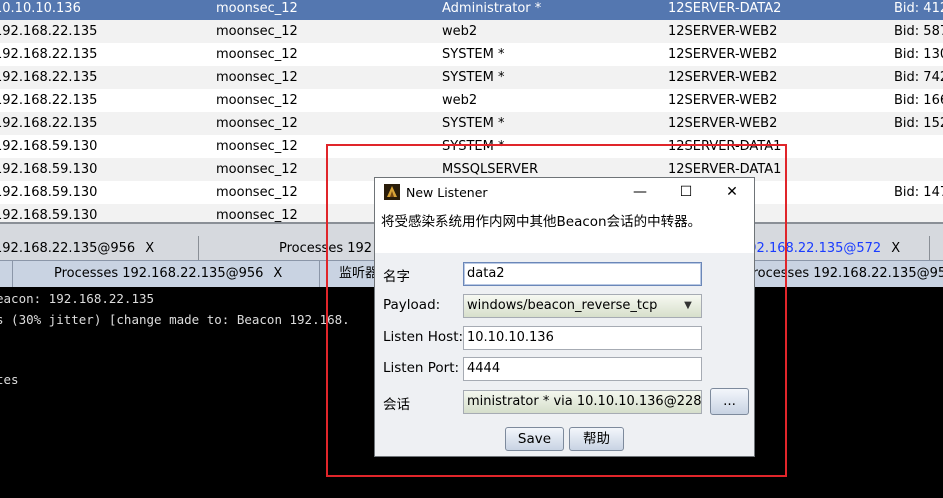 This screenshot has height=498, width=943. Describe the element at coordinates (918, 100) in the screenshot. I see `cell-note: Bid: 166` at that location.